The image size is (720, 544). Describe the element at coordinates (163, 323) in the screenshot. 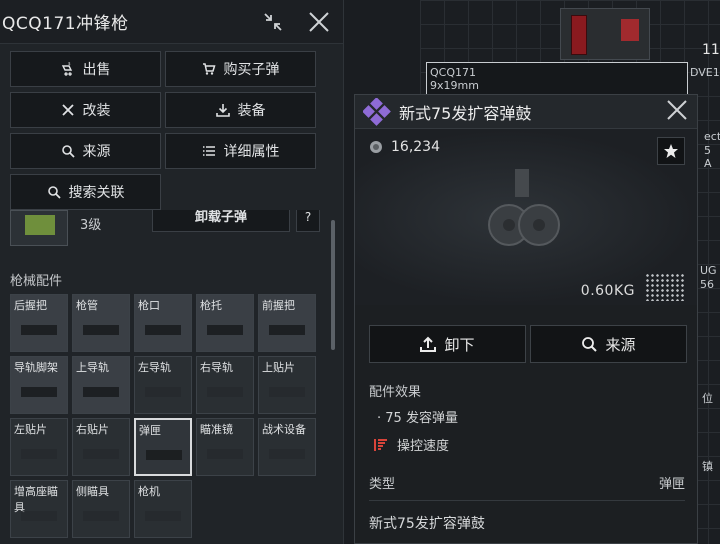

I see `attachment-slot: 枪口` at that location.